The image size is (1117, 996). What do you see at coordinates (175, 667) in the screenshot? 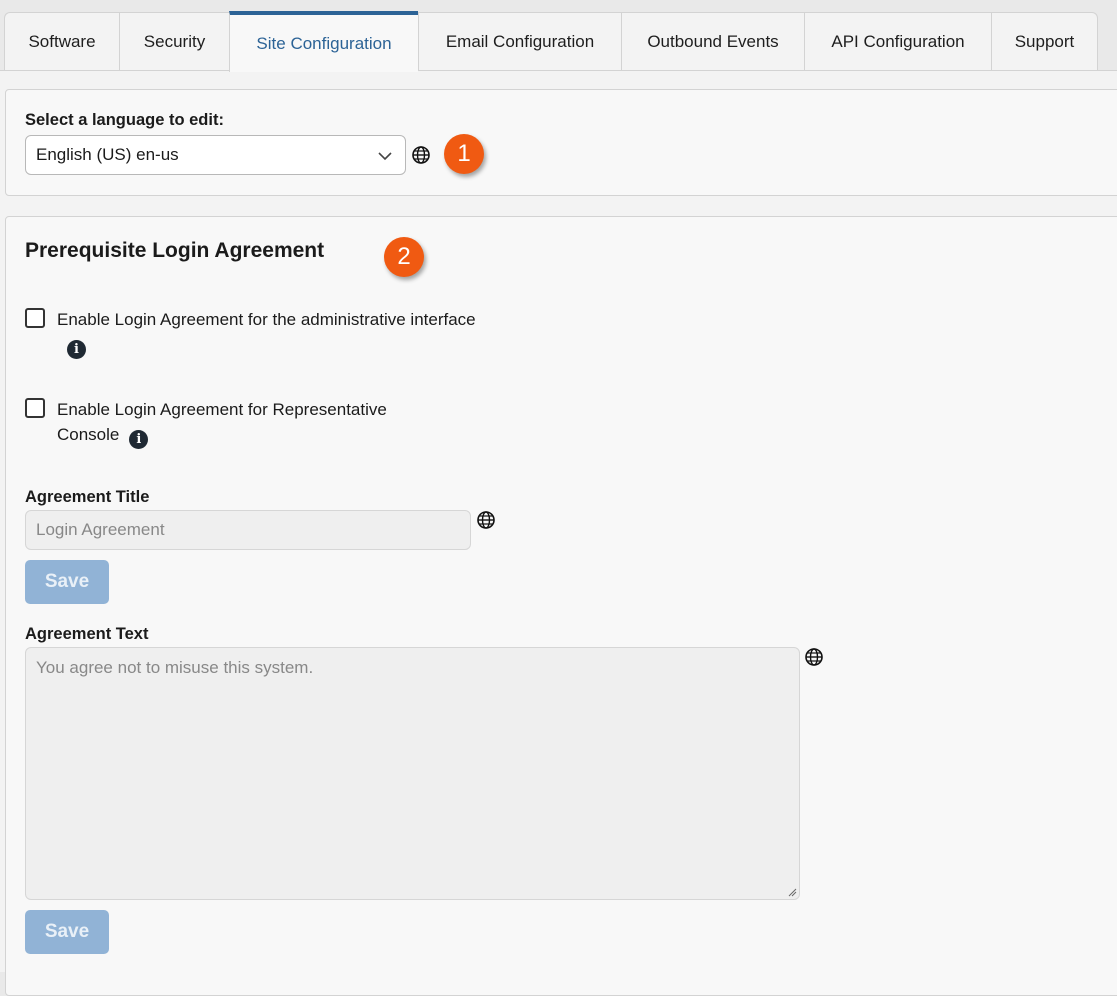
I see `agreement-text-value: You agree not to misuse this system.` at bounding box center [175, 667].